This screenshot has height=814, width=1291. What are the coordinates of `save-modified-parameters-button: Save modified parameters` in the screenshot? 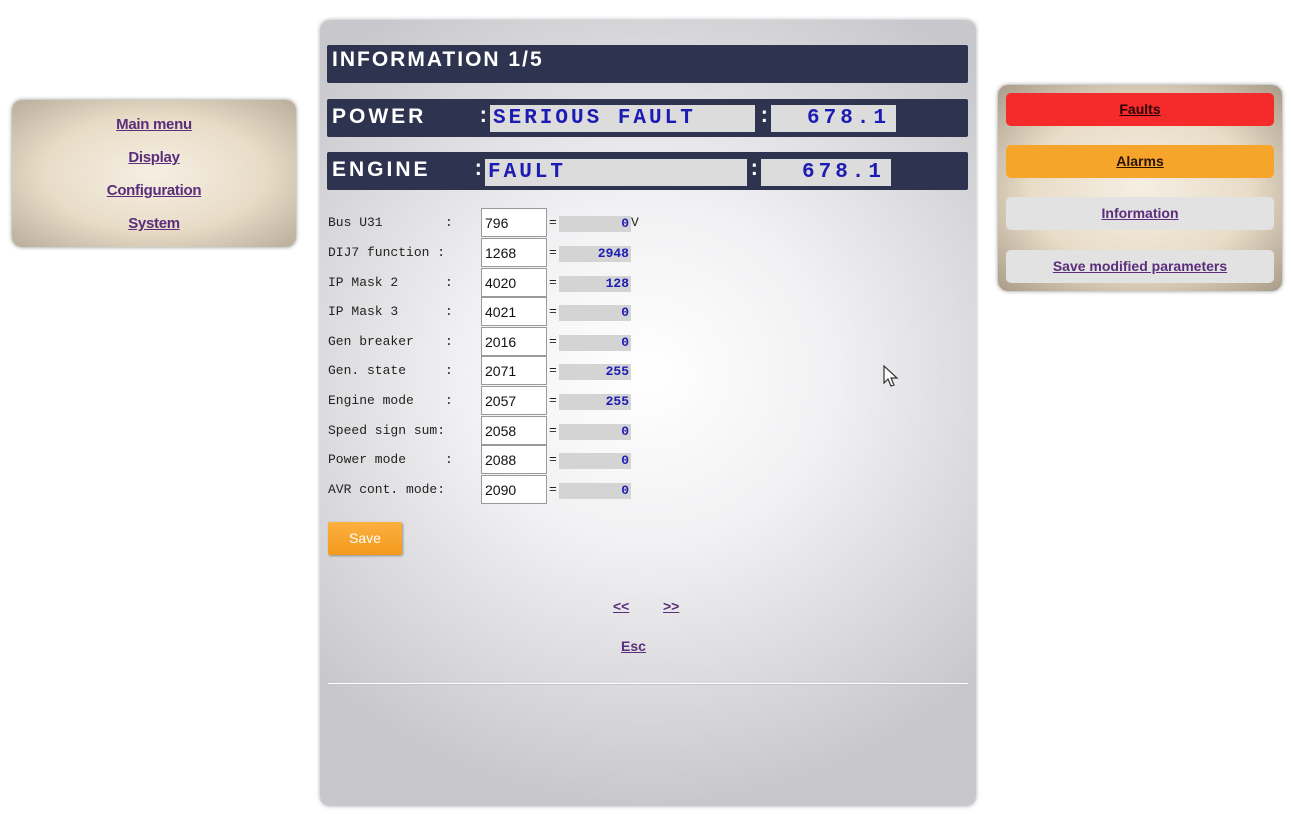 It's located at (1140, 266).